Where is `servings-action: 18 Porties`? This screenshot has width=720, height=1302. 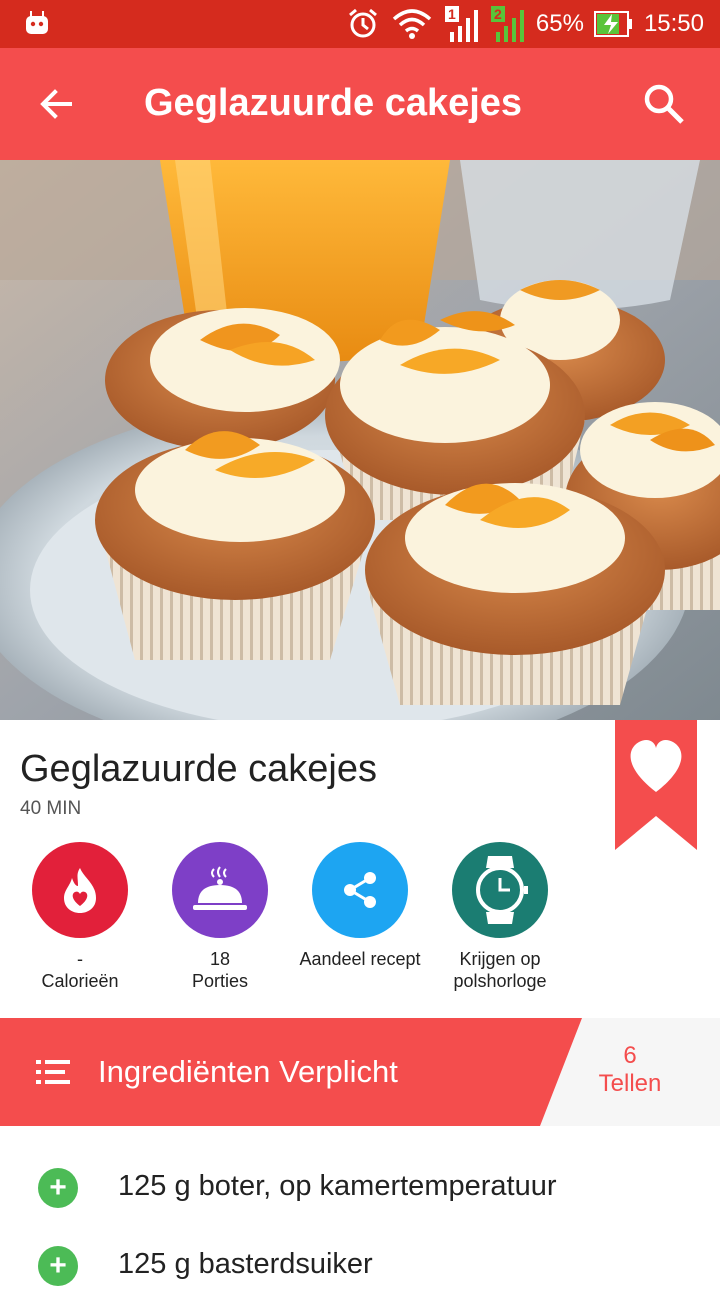
servings-action: 18 Porties is located at coordinates (220, 917).